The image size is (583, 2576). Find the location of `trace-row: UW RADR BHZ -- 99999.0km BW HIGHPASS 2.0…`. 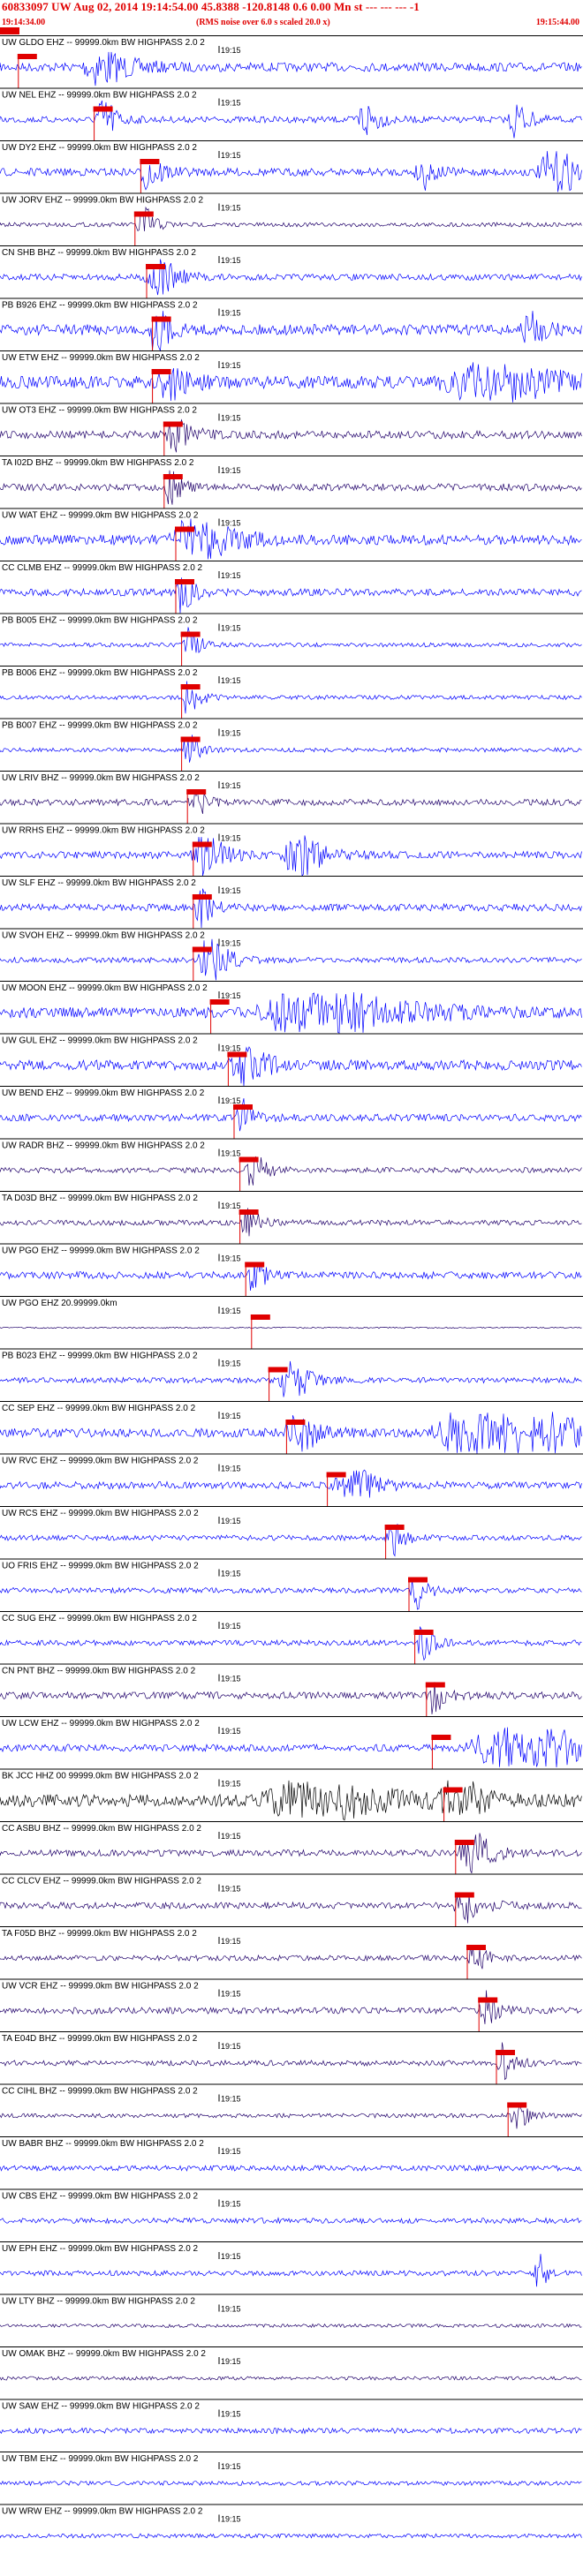

trace-row: UW RADR BHZ -- 99999.0km BW HIGHPASS 2.0… is located at coordinates (291, 1165).